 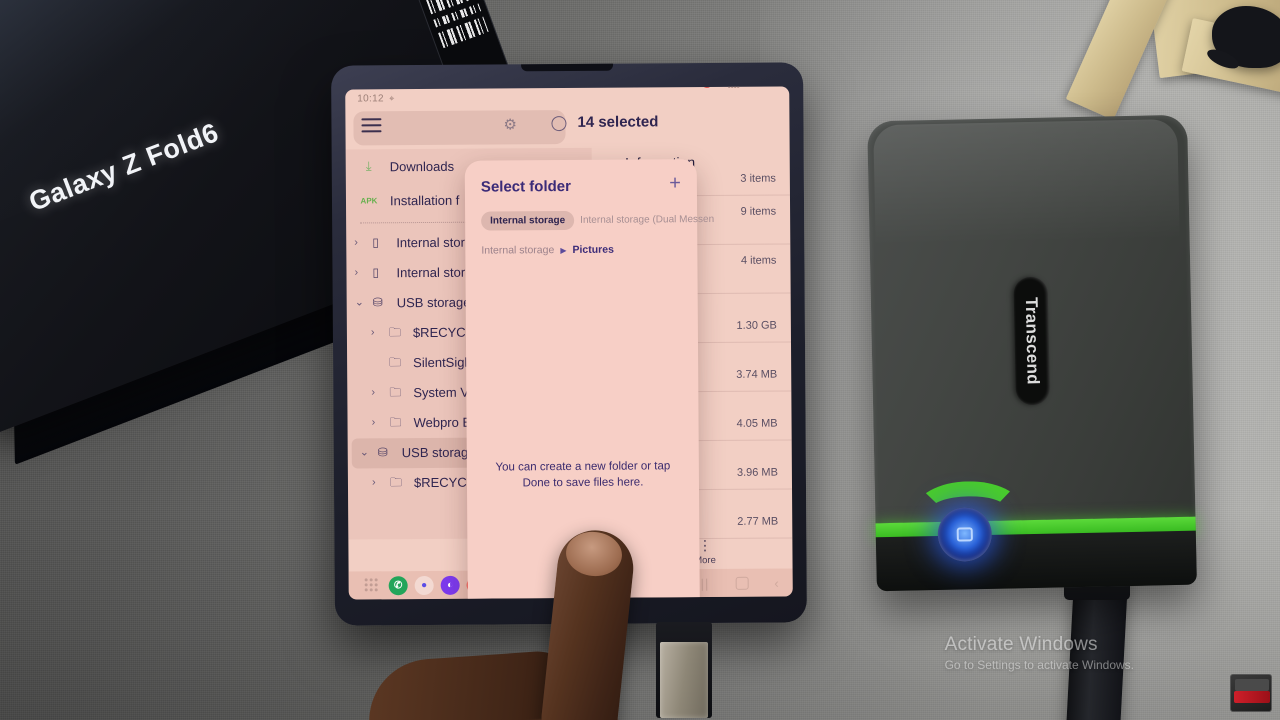 I want to click on dialog-title: Select folder, so click(x=525, y=186).